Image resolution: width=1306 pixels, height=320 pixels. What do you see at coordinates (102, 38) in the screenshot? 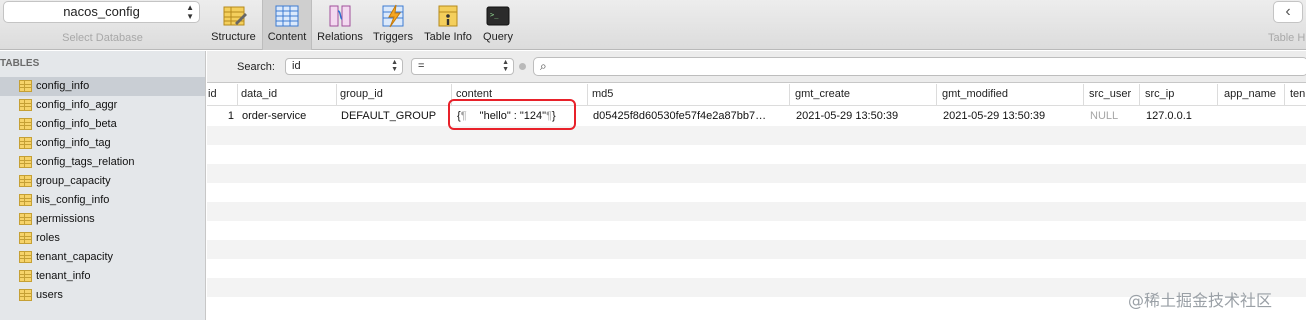
I see `database-caption: Select Database` at bounding box center [102, 38].